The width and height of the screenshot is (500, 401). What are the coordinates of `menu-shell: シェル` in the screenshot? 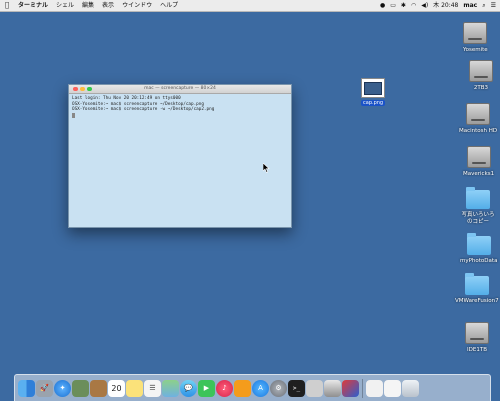 It's located at (65, 5).